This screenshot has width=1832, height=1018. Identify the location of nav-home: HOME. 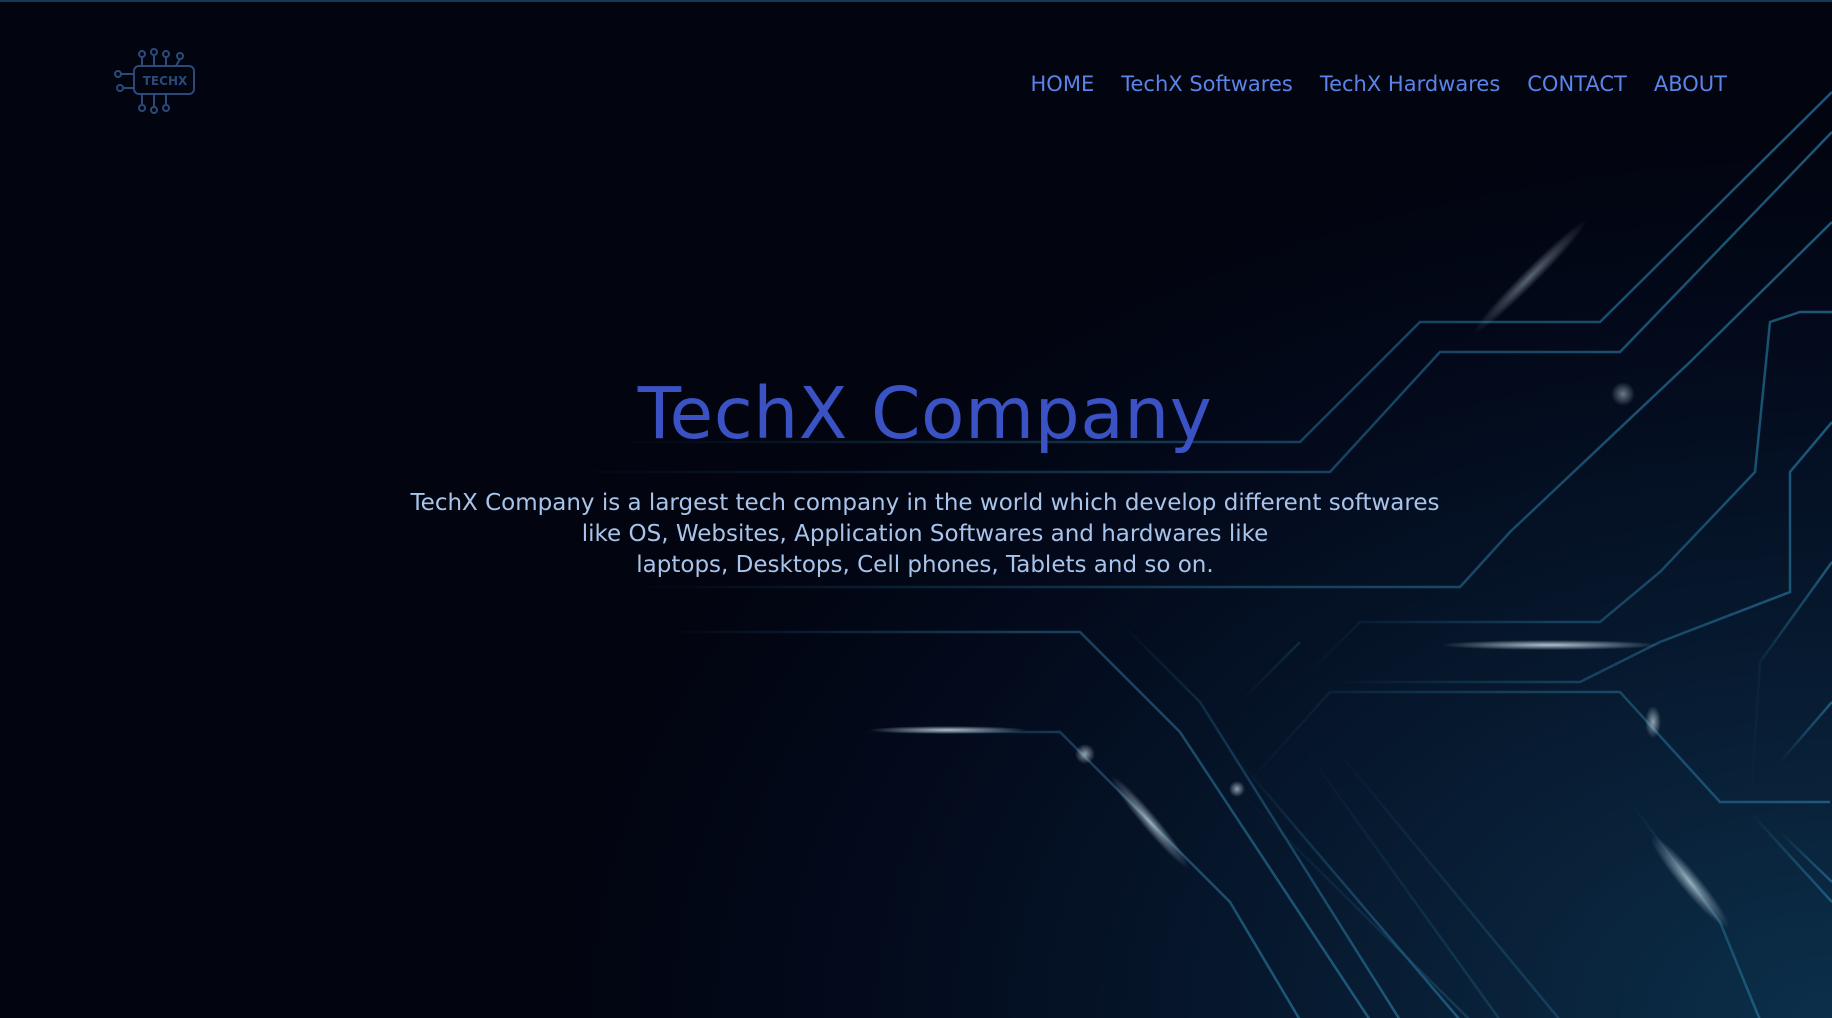
(1063, 84).